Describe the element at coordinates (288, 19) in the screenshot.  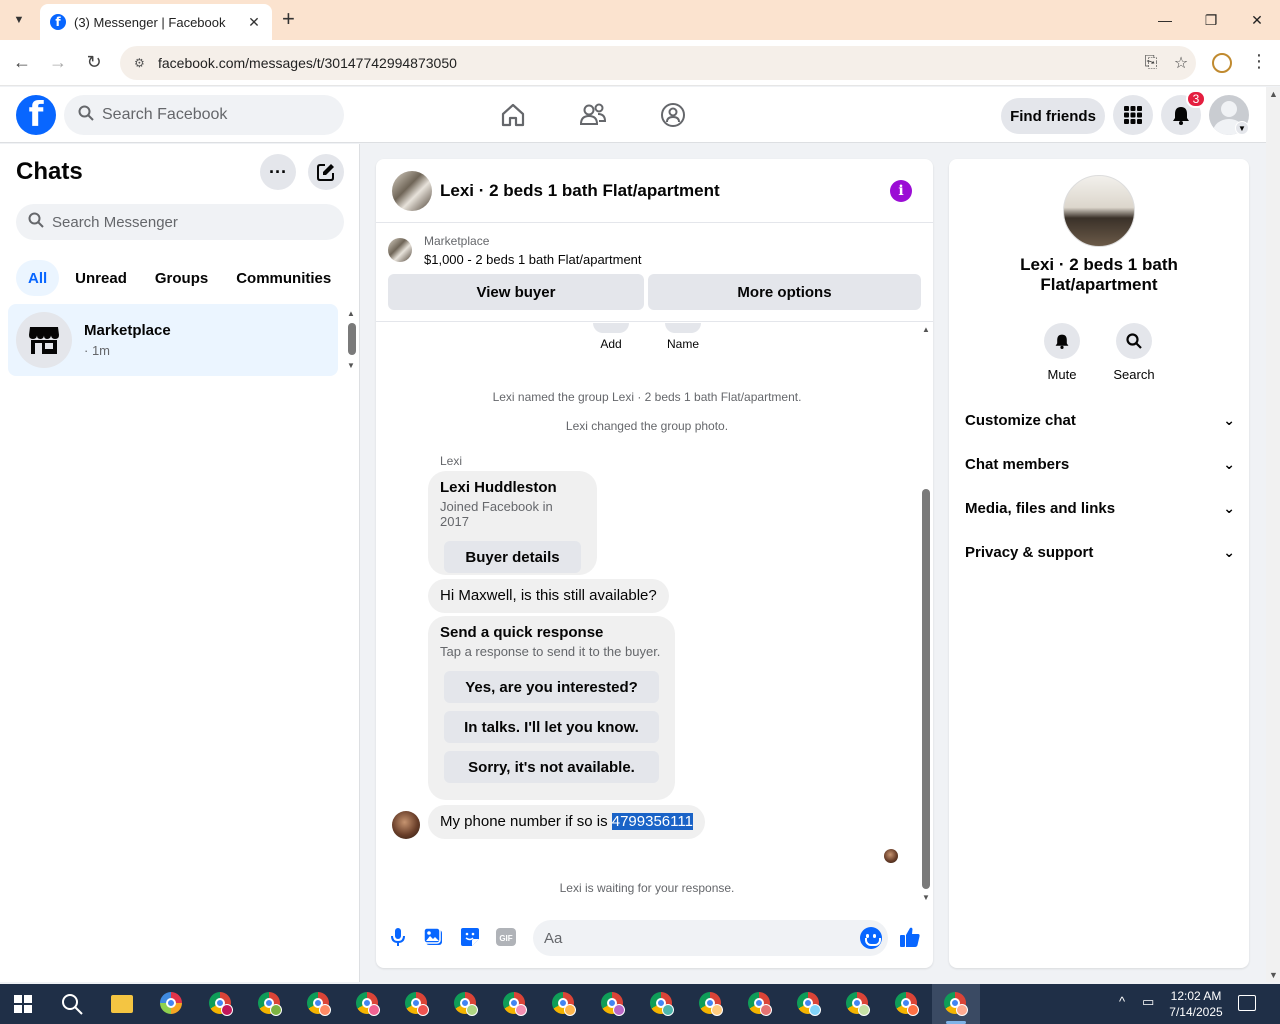
I see `new-tab-icon: +` at that location.